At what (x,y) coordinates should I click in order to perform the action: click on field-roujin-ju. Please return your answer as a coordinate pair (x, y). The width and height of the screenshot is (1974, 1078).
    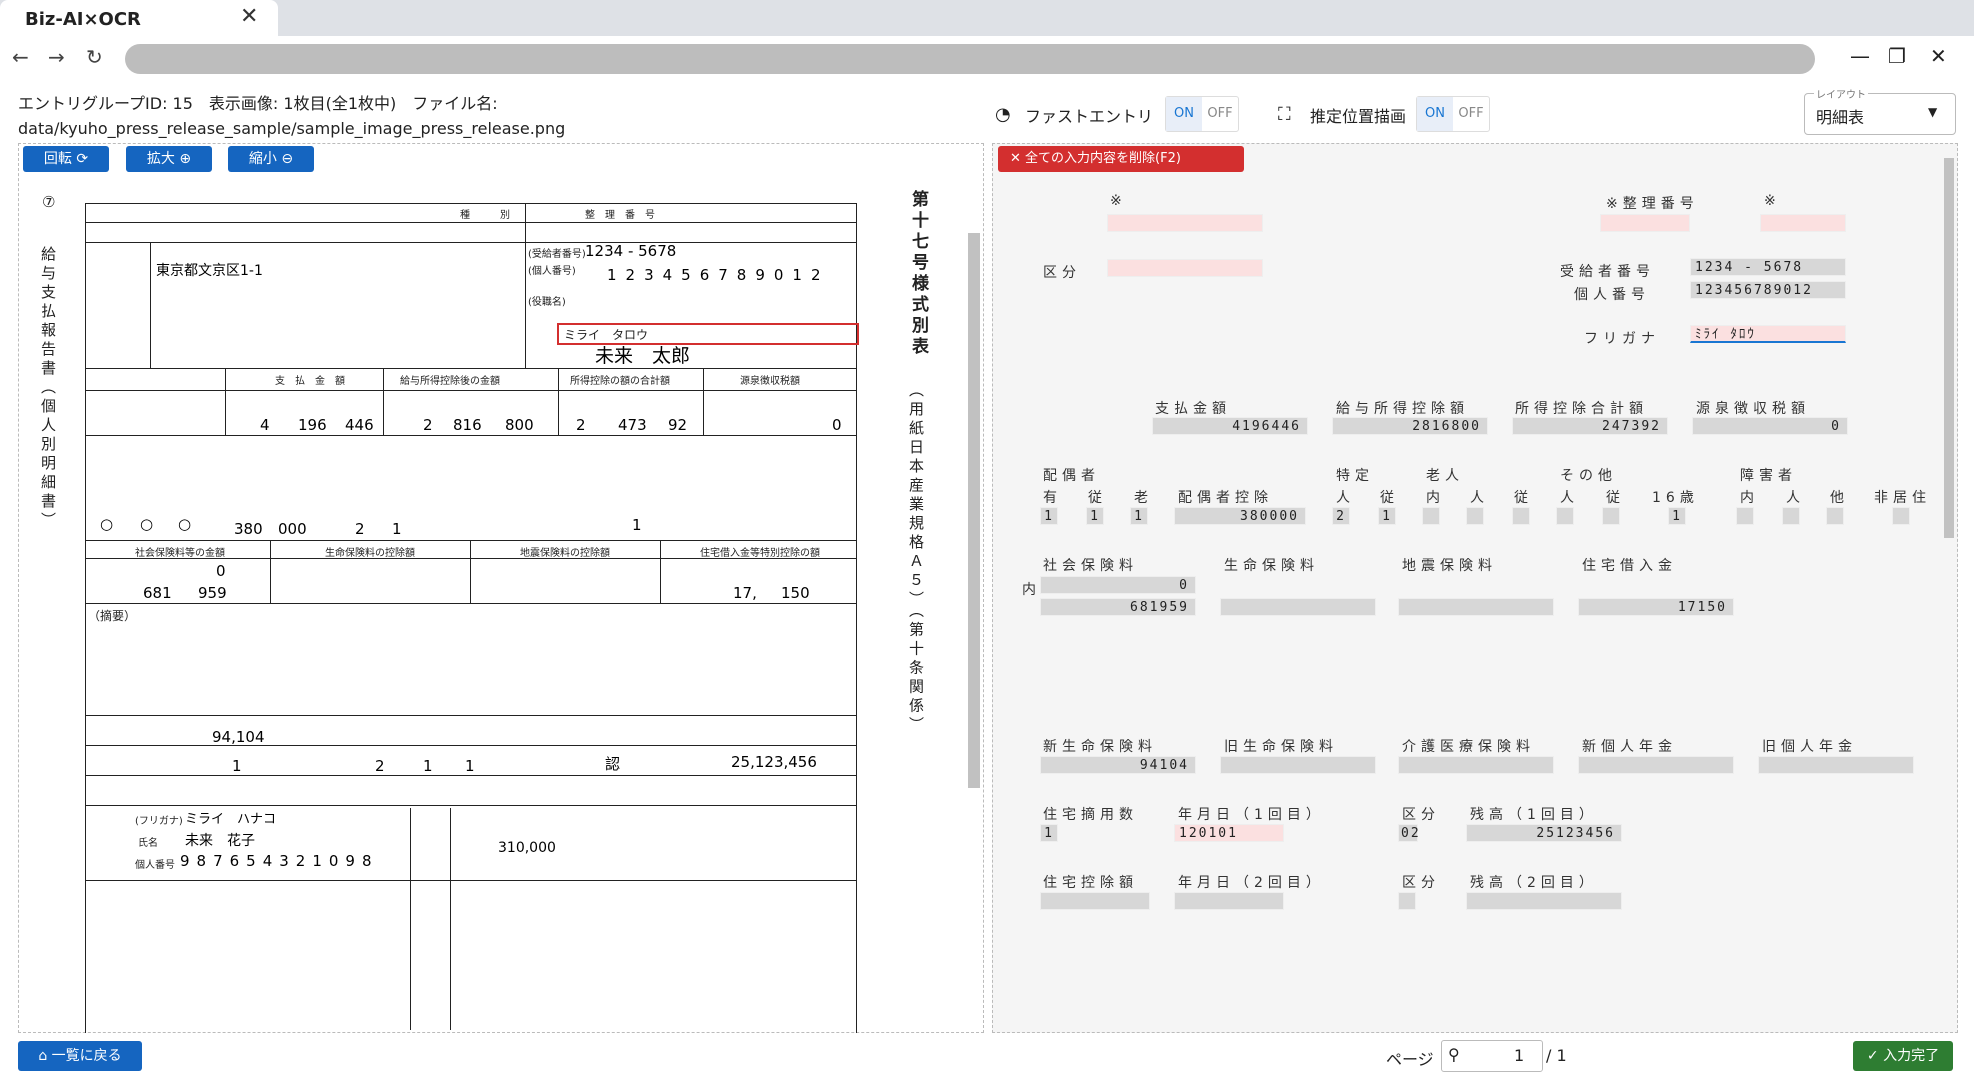
    Looking at the image, I should click on (1521, 516).